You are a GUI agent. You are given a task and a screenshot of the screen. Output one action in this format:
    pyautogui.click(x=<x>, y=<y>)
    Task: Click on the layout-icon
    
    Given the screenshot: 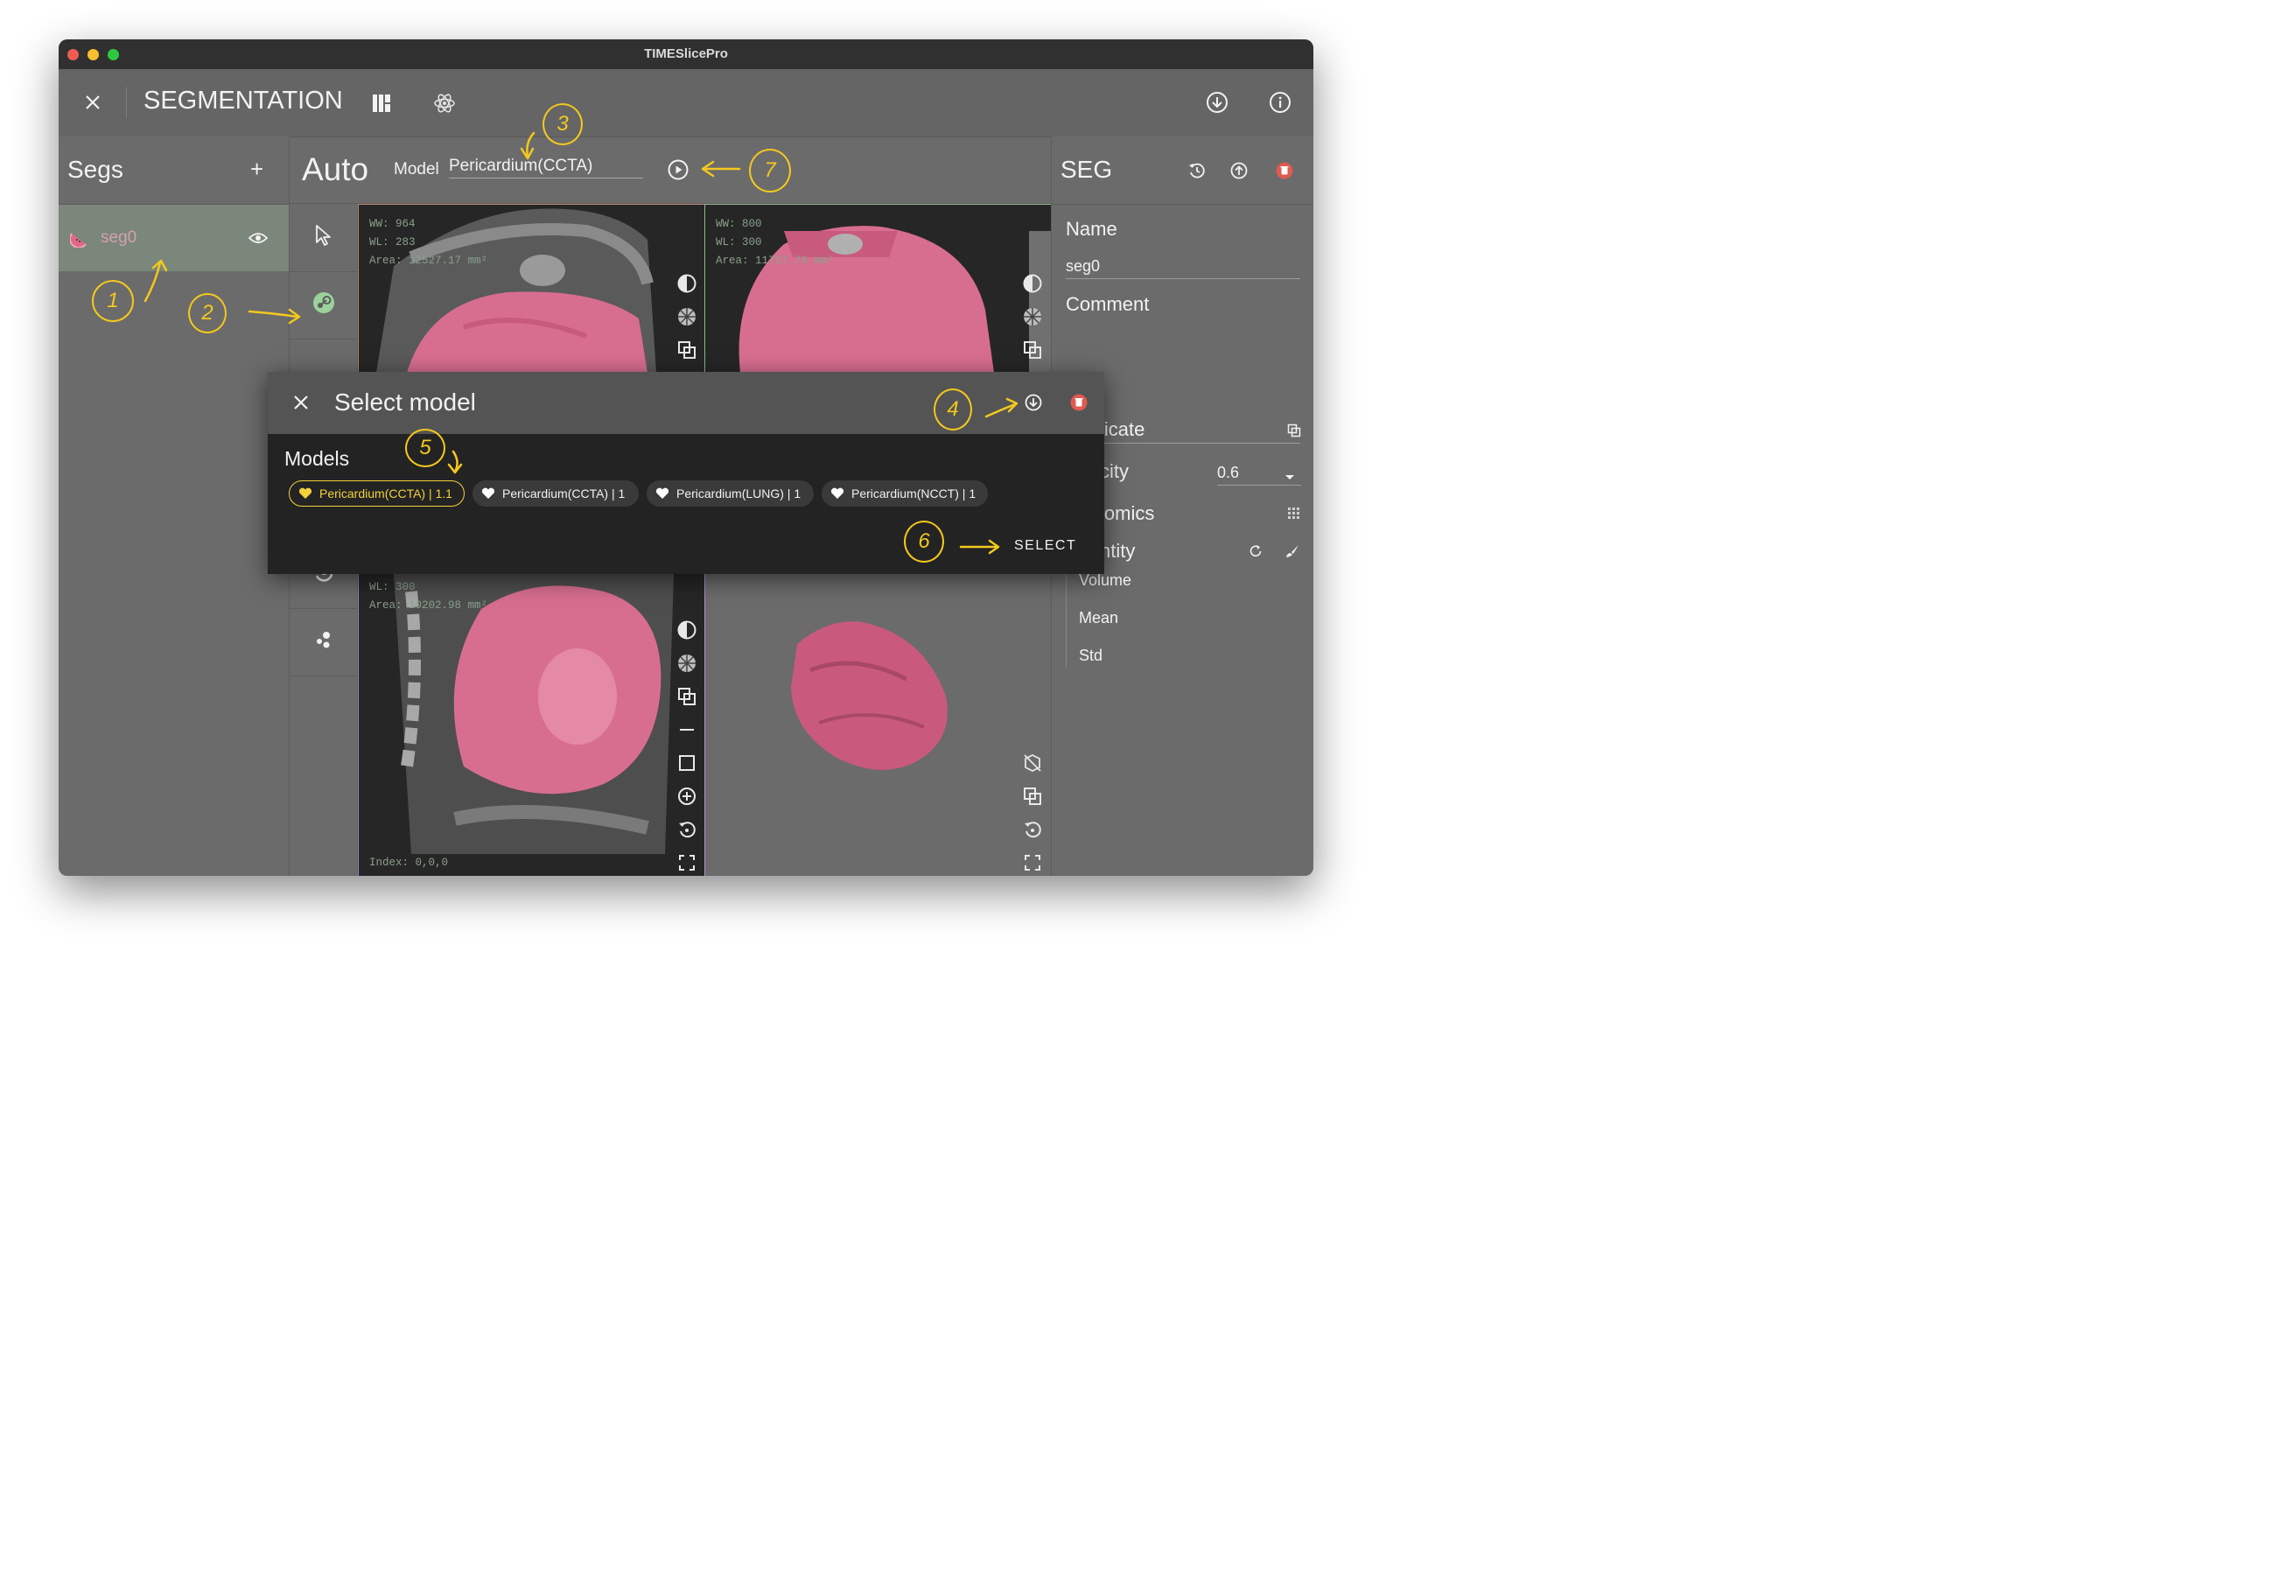 What is the action you would take?
    pyautogui.click(x=381, y=103)
    